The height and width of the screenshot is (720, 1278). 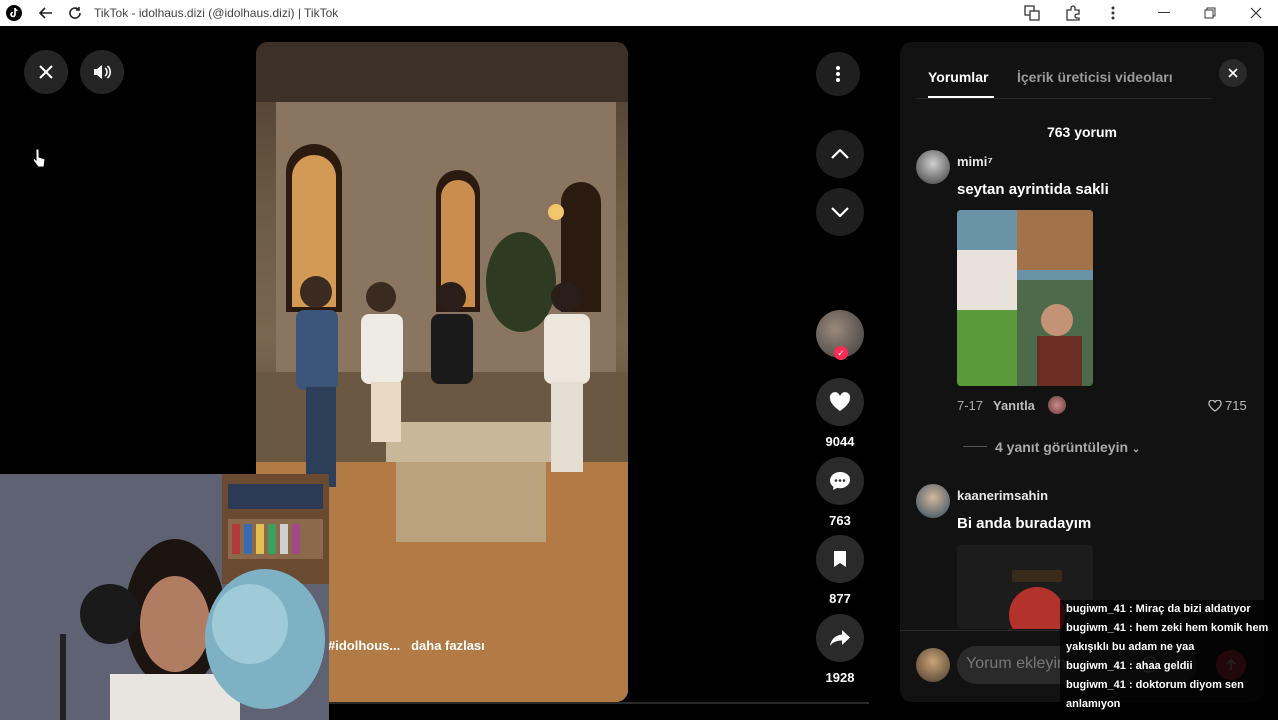 I want to click on comment-text: seytan ayrintida sakli, so click(x=1033, y=189).